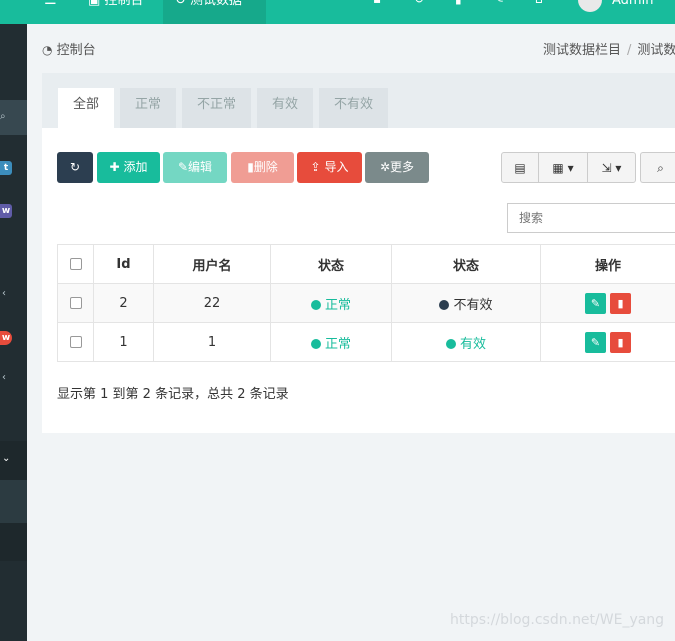 This screenshot has height=641, width=675. I want to click on more-button: ✲更多, so click(397, 167).